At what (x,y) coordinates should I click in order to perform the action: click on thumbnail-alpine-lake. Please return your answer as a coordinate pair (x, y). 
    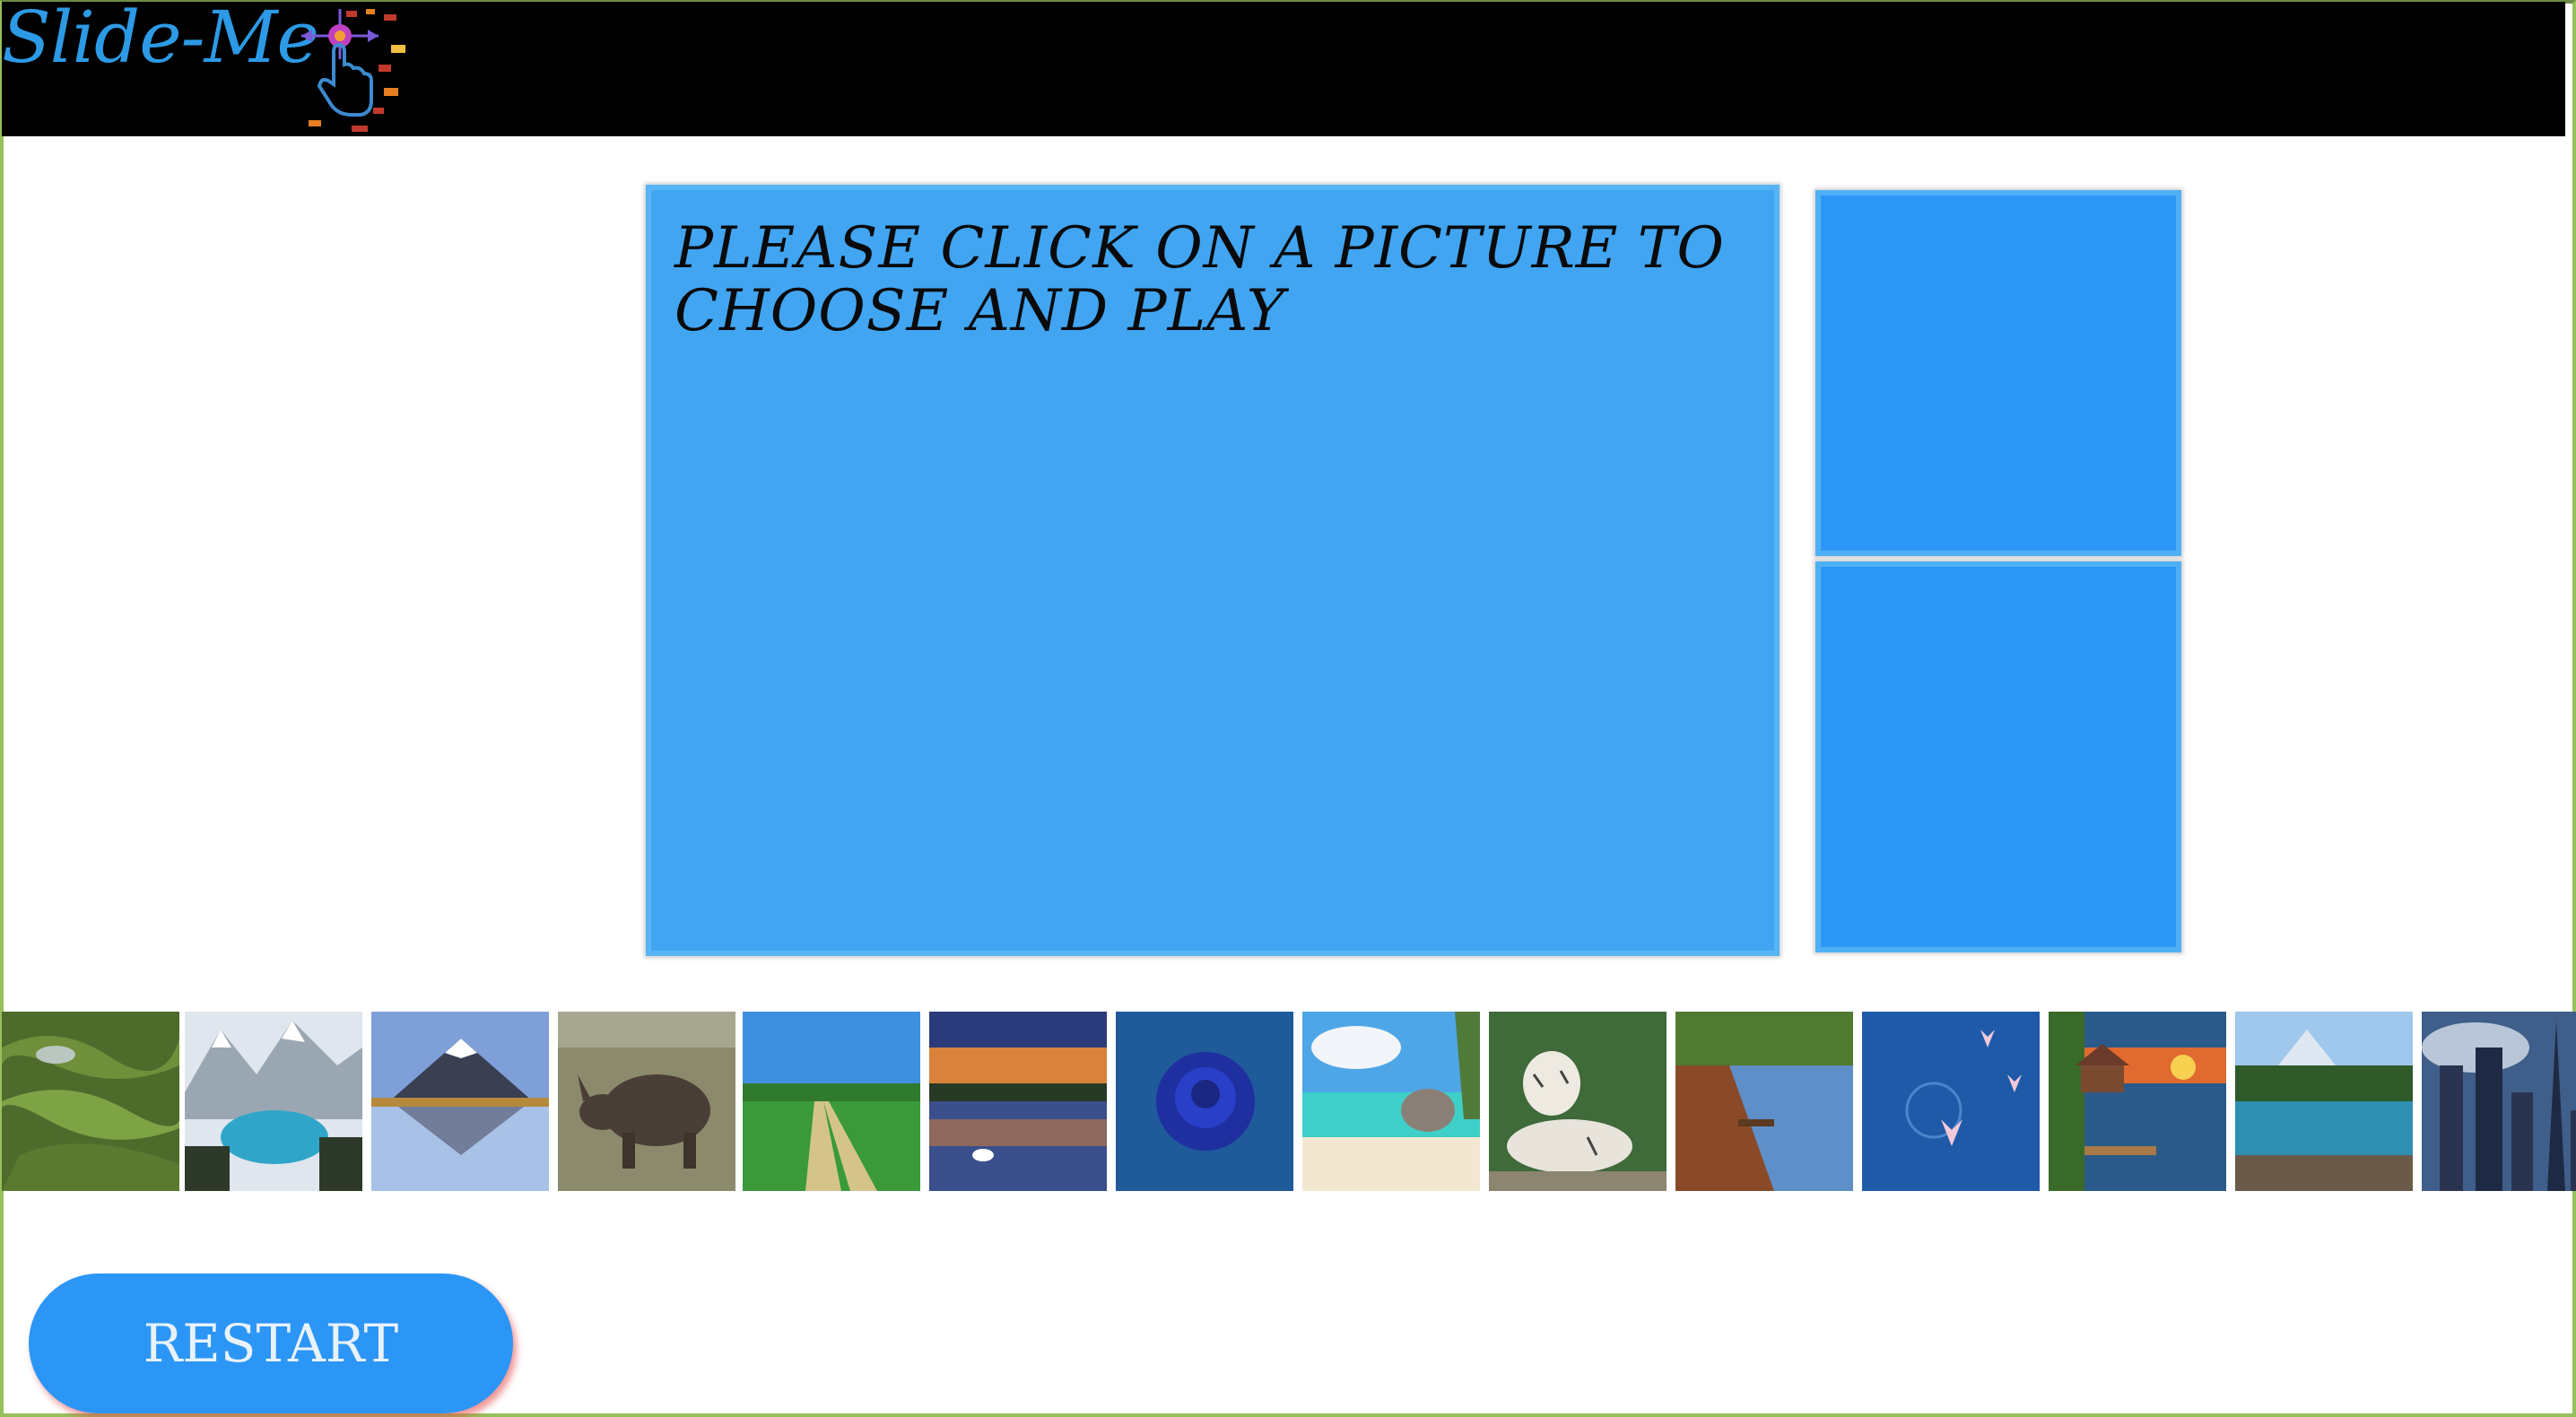
    Looking at the image, I should click on (2324, 1102).